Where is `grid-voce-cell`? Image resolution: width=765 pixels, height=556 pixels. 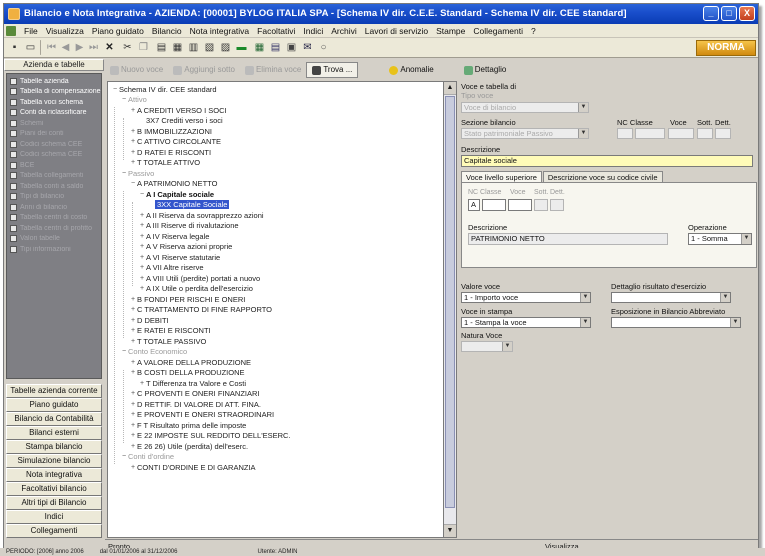
grid-voce-cell is located at coordinates (520, 205).